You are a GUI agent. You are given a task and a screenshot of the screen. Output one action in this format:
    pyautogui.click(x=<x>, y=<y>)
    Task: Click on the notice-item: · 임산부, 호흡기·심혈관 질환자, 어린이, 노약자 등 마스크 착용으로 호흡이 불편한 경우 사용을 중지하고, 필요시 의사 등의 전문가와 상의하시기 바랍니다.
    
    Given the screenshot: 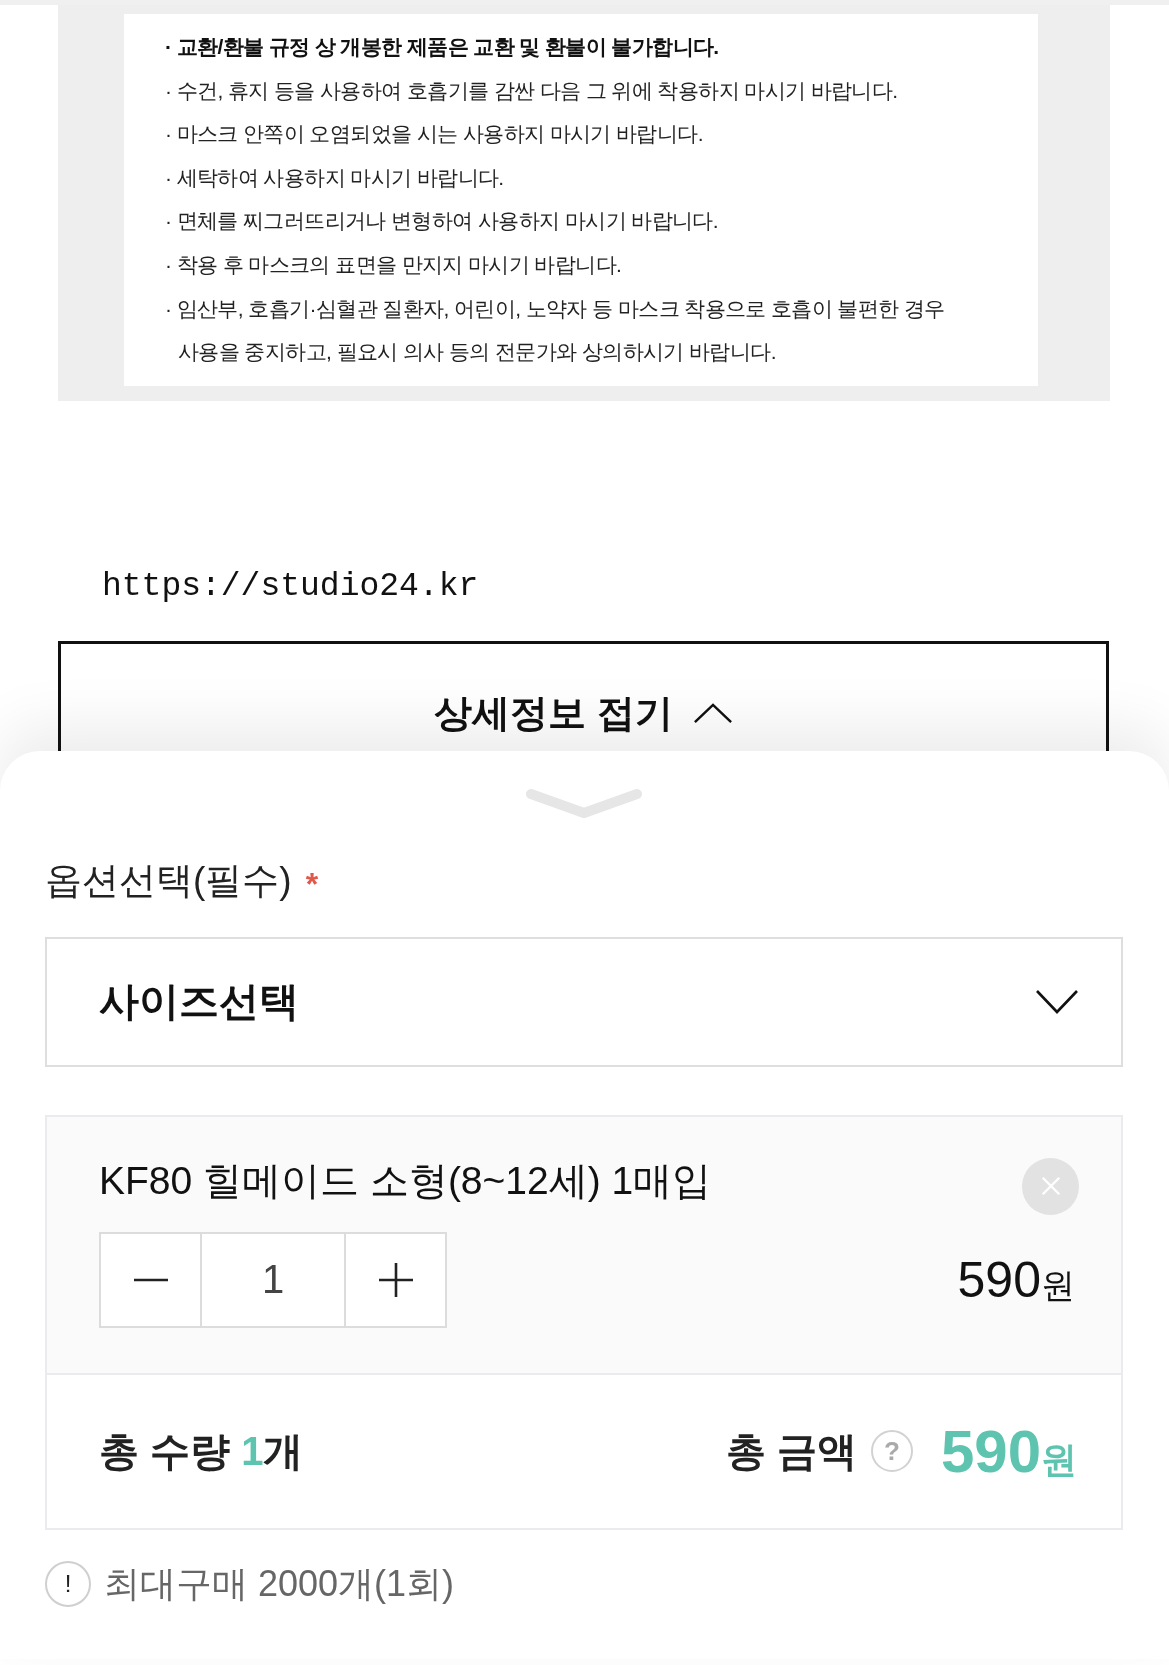 What is the action you would take?
    pyautogui.click(x=555, y=330)
    